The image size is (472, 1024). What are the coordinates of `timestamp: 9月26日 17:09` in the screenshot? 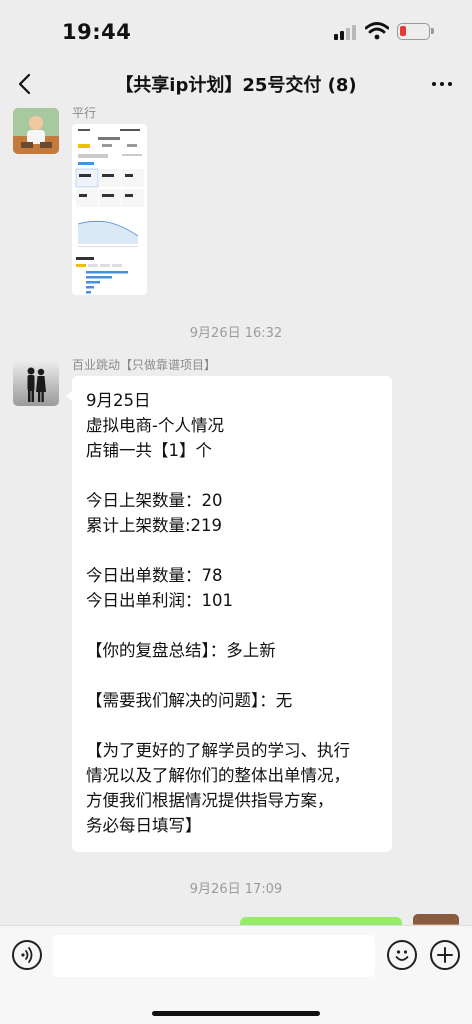 It's located at (236, 889).